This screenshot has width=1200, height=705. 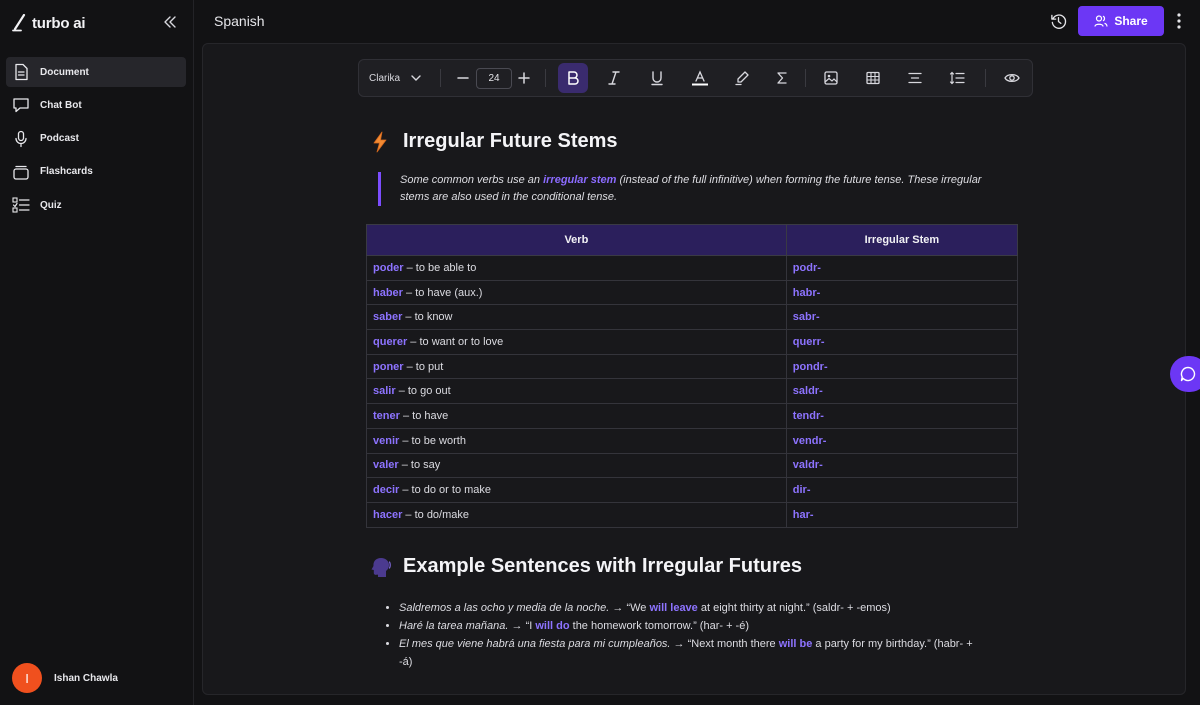 I want to click on chevron-down-icon, so click(x=416, y=78).